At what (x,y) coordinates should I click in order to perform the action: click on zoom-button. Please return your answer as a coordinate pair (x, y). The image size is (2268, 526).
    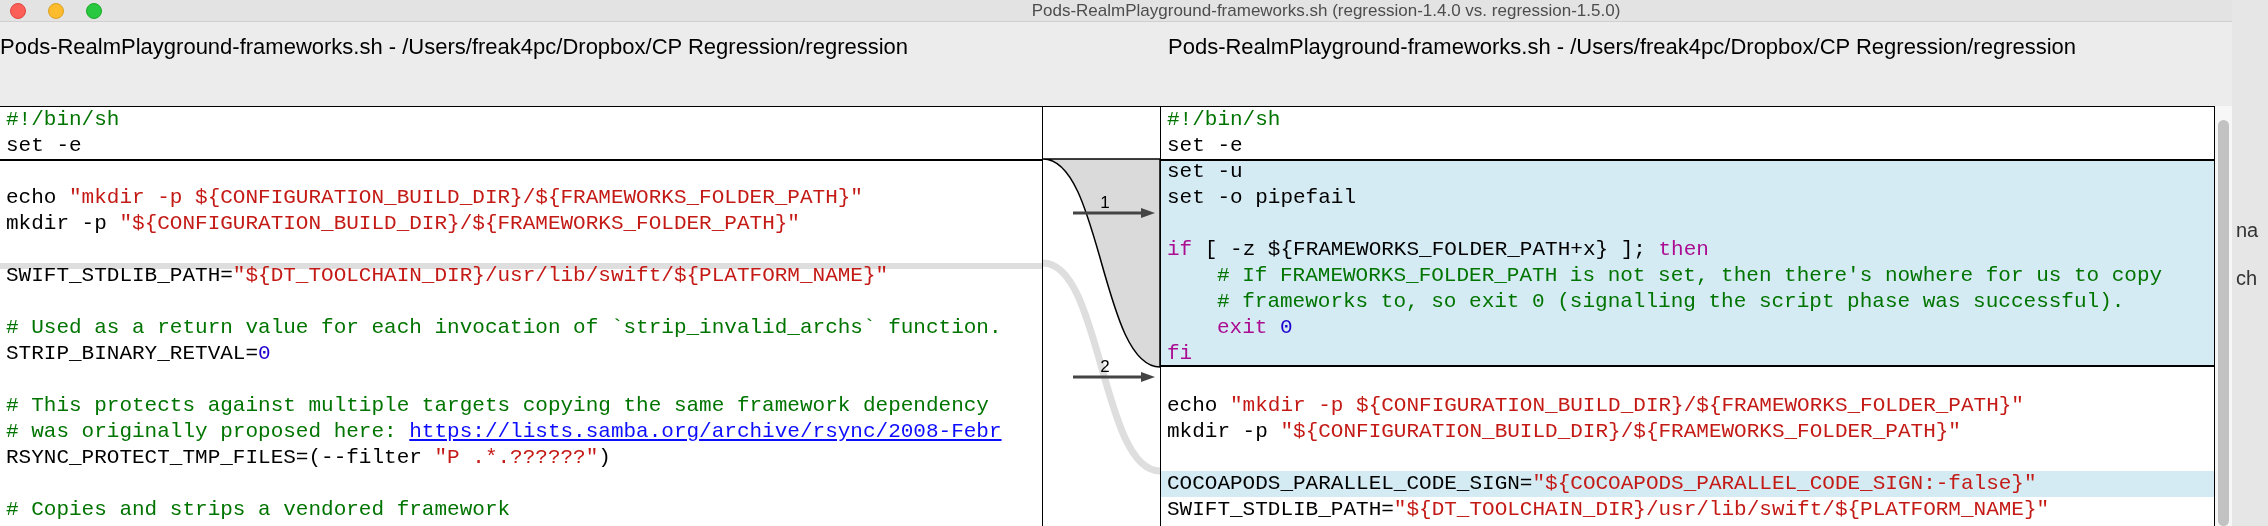
    Looking at the image, I should click on (94, 11).